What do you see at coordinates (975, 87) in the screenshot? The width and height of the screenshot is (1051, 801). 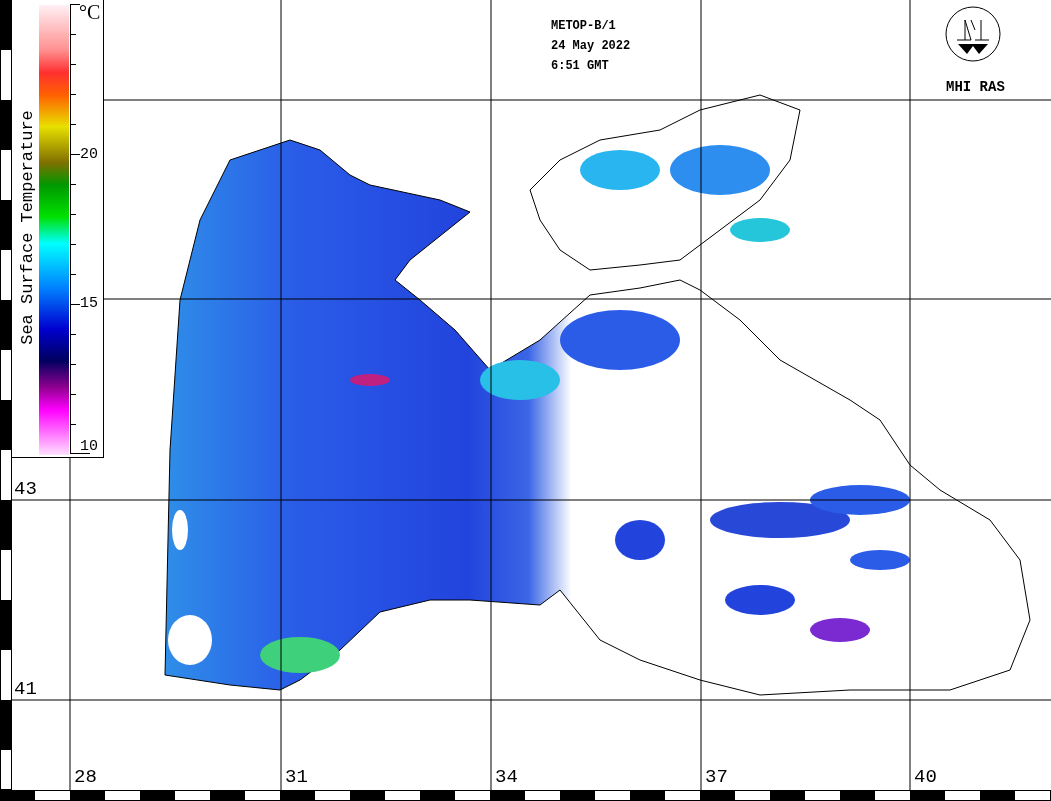 I see `institute-caption: MHI RAS` at bounding box center [975, 87].